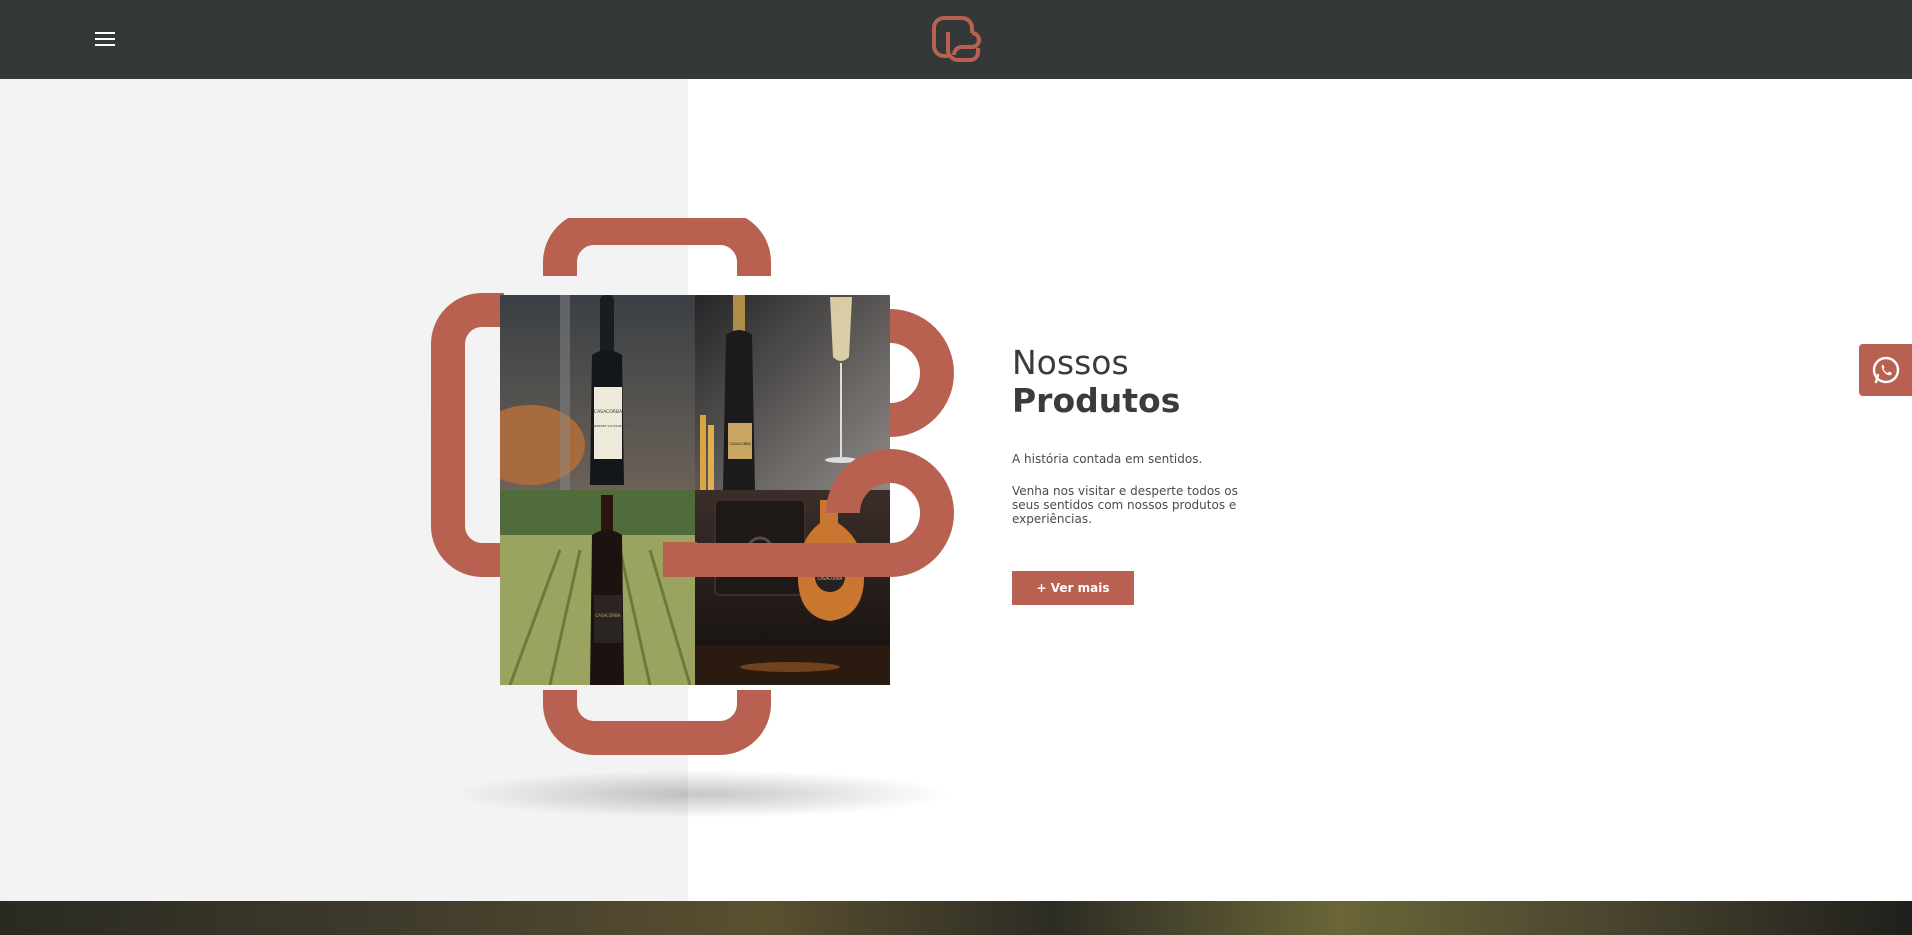  I want to click on section-title-line2: Produtos, so click(1096, 400).